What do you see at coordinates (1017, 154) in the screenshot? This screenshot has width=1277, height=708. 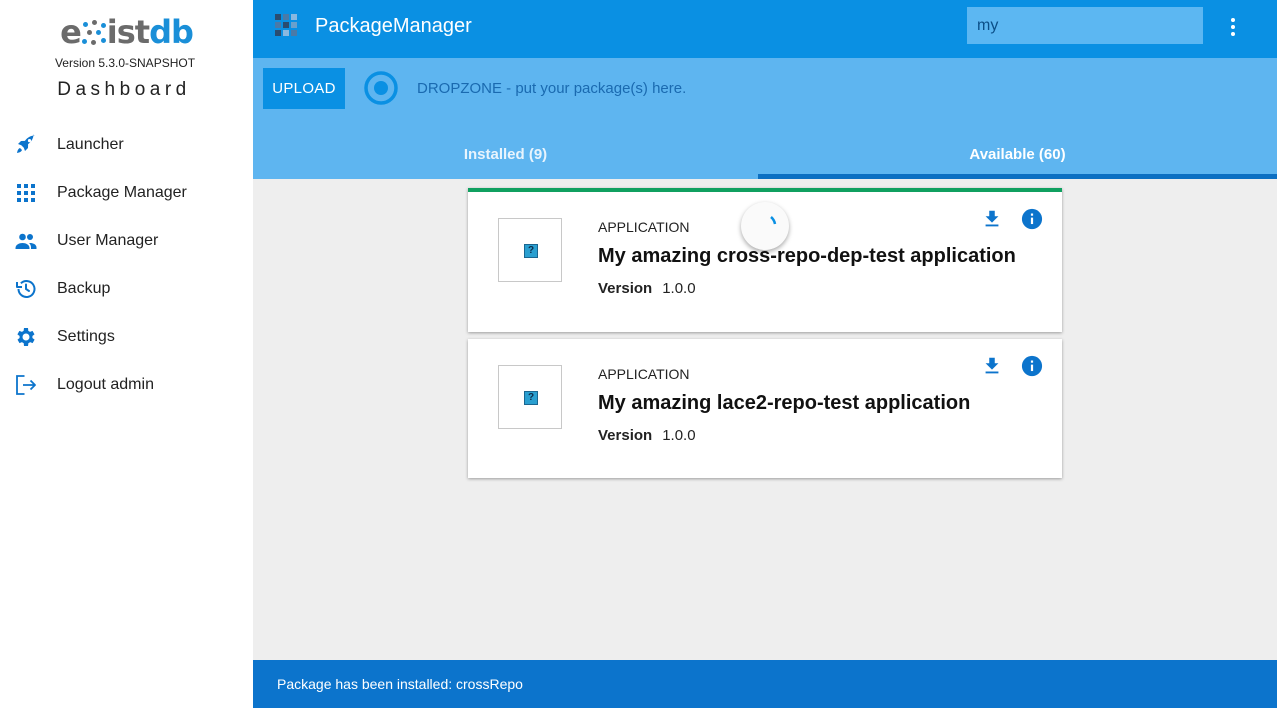 I see `tab-available: Available (60)` at bounding box center [1017, 154].